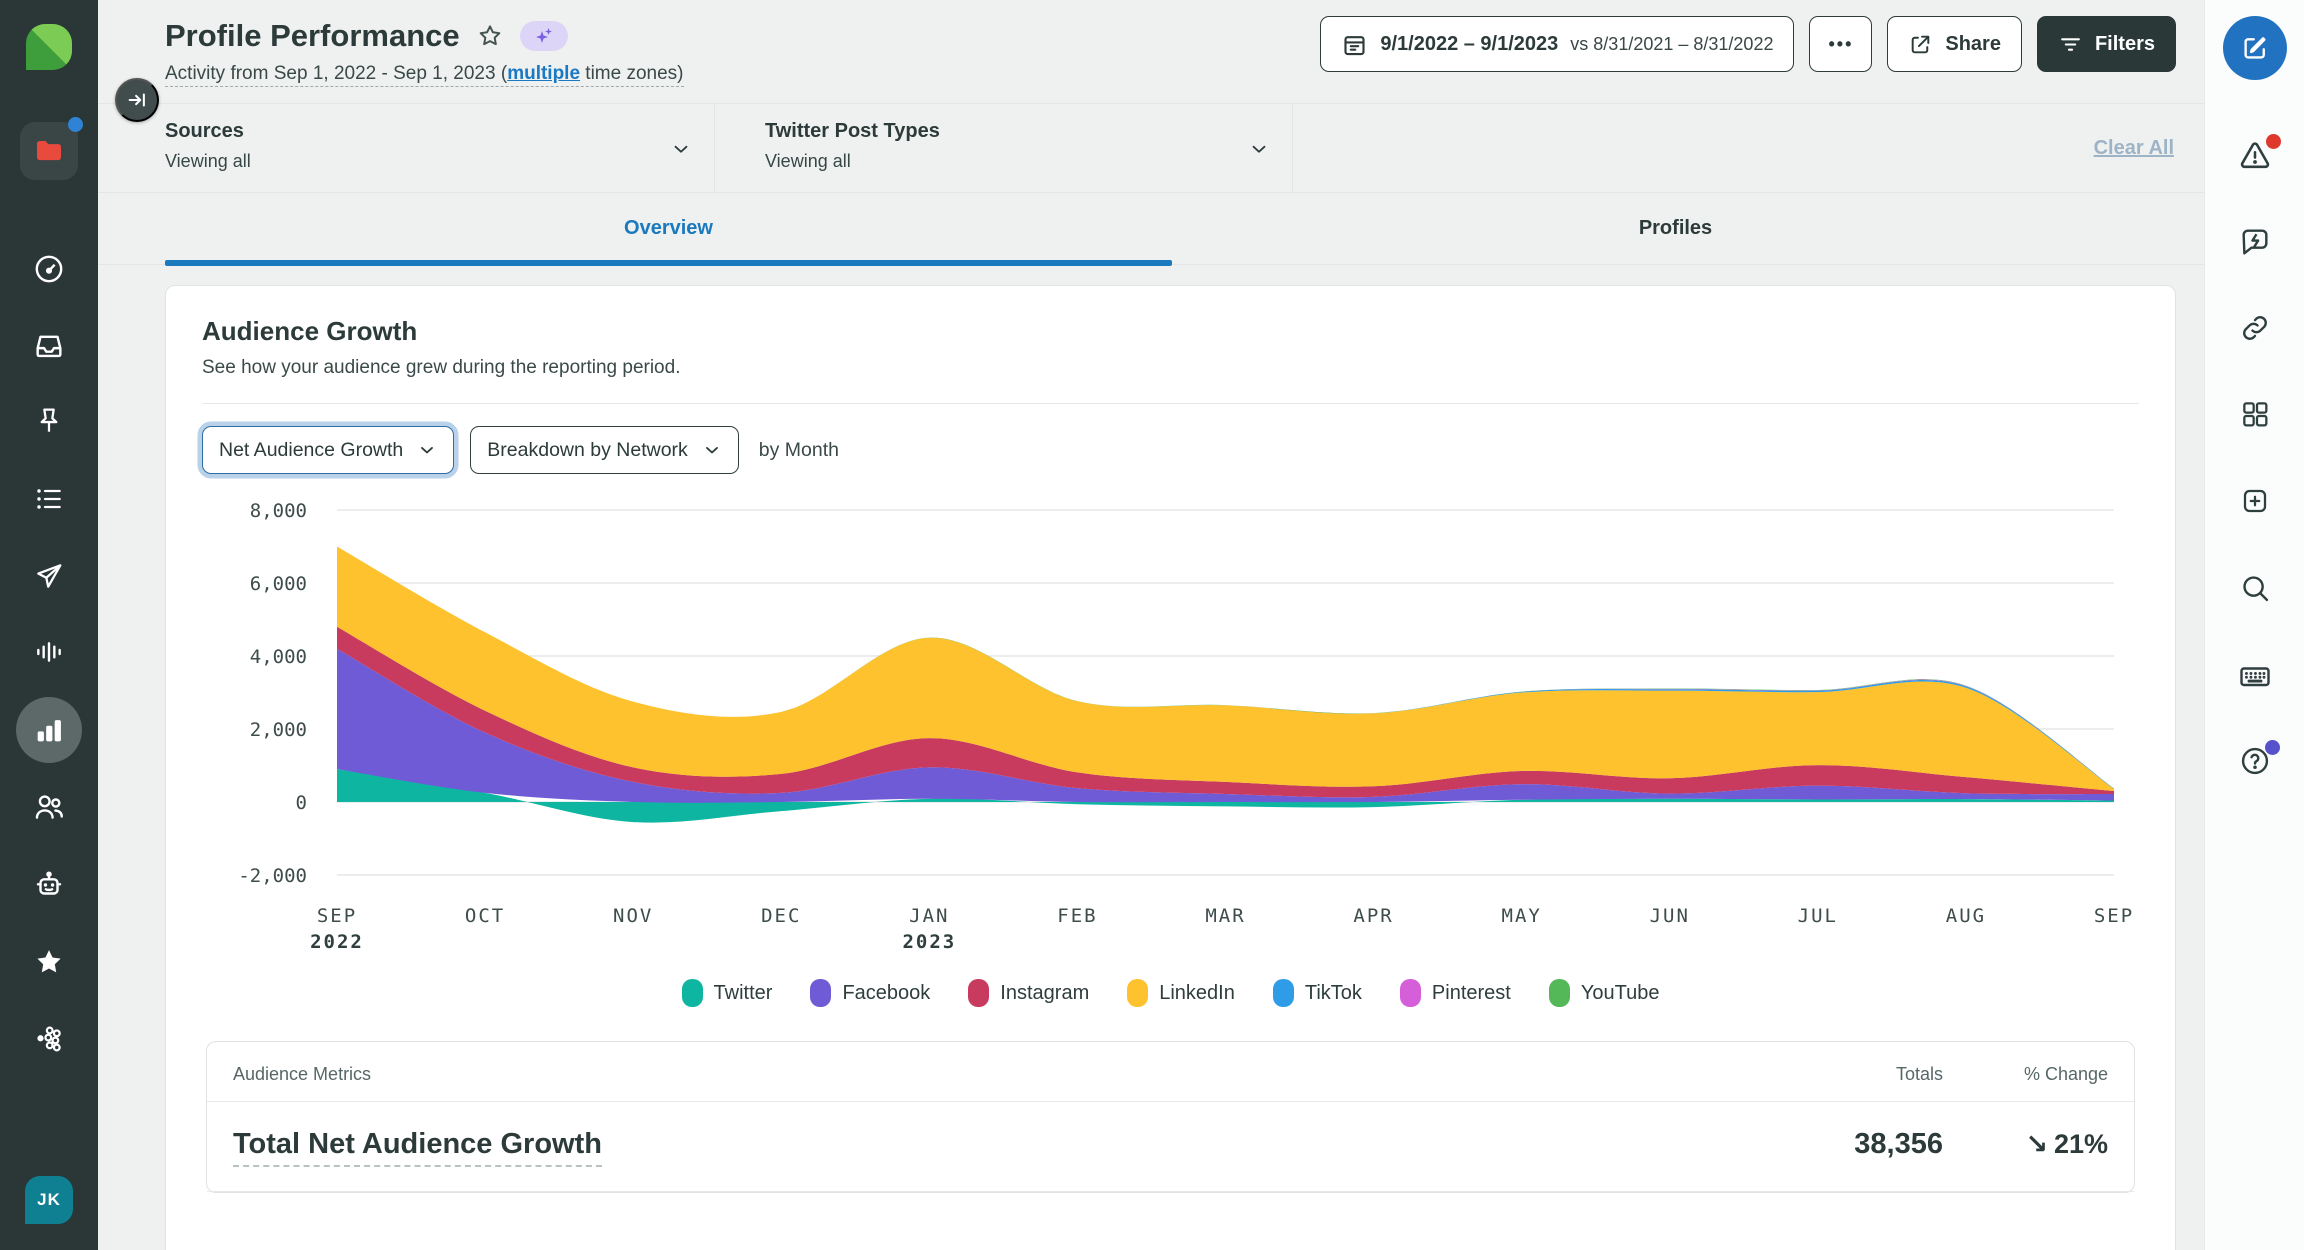 The image size is (2304, 1250). What do you see at coordinates (929, 916) in the screenshot?
I see `svg-text: JAN` at bounding box center [929, 916].